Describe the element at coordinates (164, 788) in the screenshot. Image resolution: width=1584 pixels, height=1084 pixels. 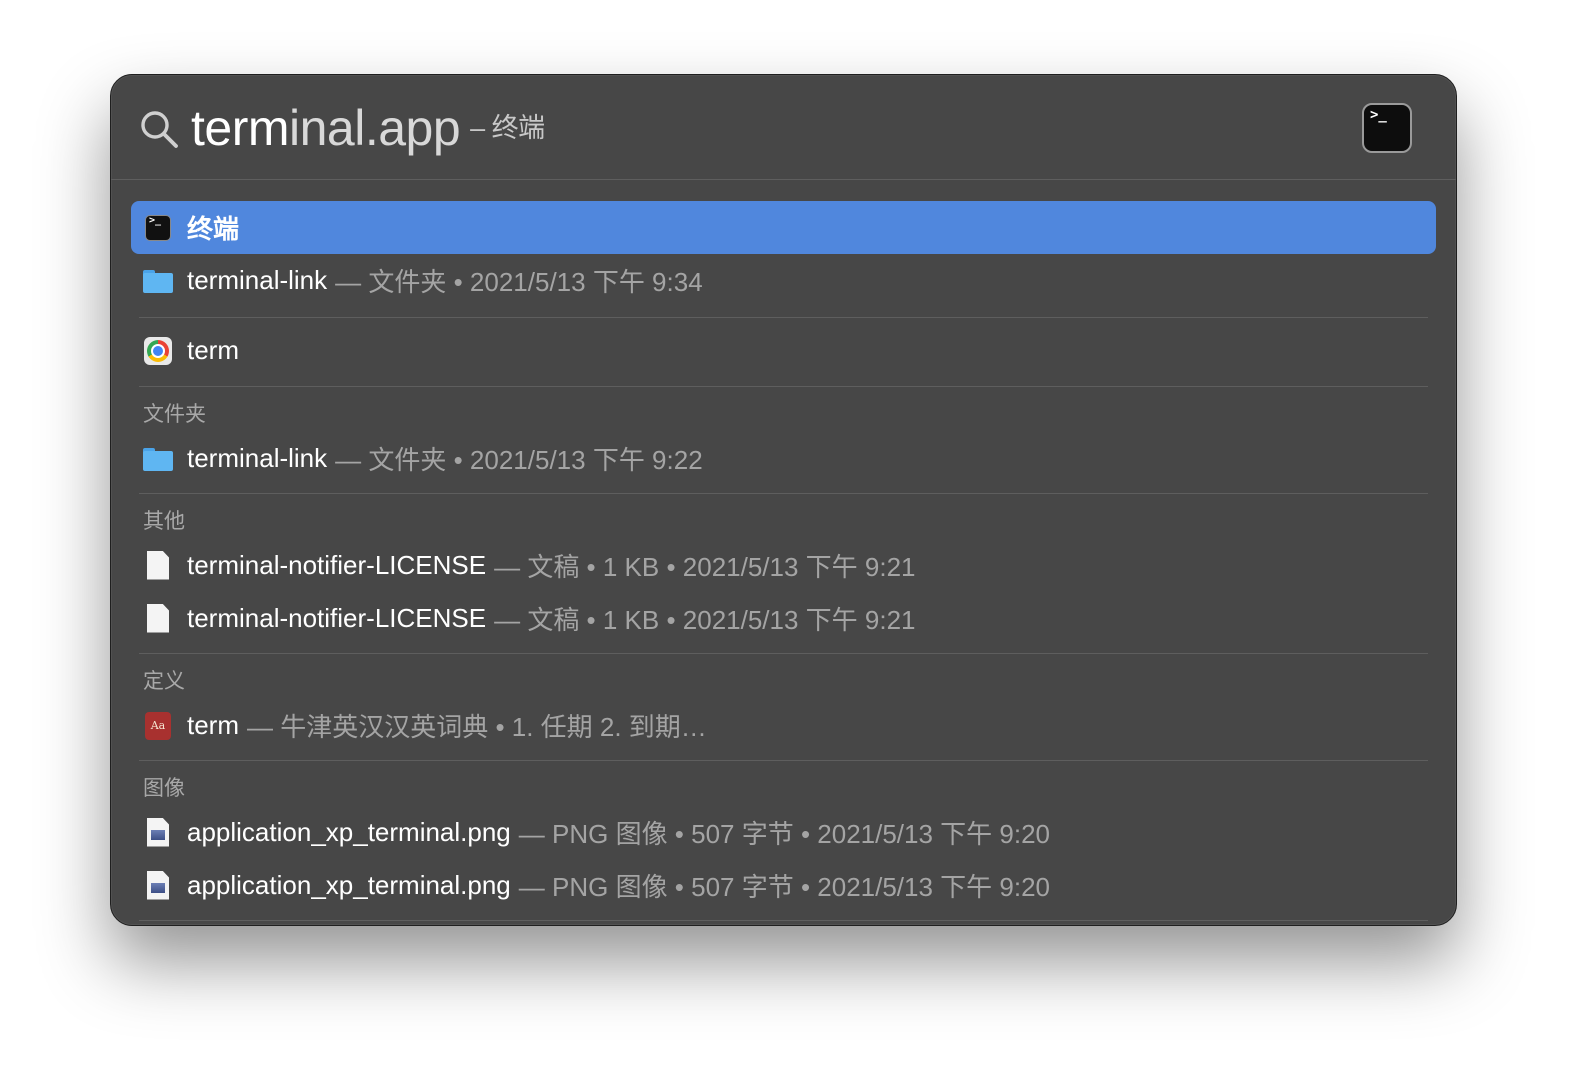
I see `section-header-images: 图像` at that location.